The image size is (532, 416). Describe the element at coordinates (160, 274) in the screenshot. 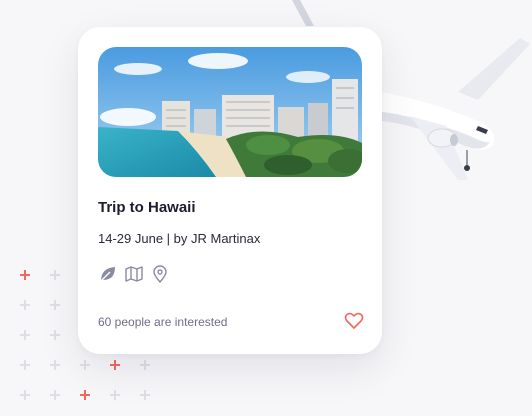

I see `location-pin-icon` at that location.